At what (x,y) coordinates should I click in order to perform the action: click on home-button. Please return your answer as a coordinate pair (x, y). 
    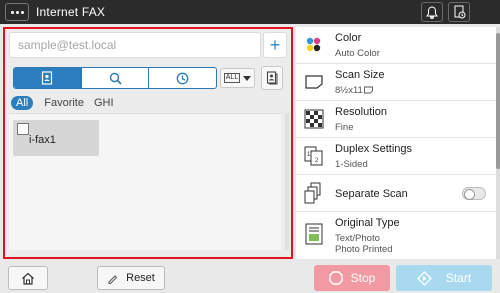
    Looking at the image, I should click on (28, 278).